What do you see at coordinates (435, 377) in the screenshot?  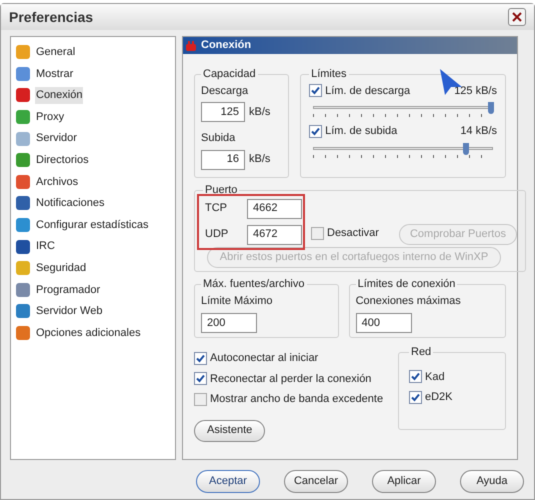 I see `checkbox-label: Kad` at bounding box center [435, 377].